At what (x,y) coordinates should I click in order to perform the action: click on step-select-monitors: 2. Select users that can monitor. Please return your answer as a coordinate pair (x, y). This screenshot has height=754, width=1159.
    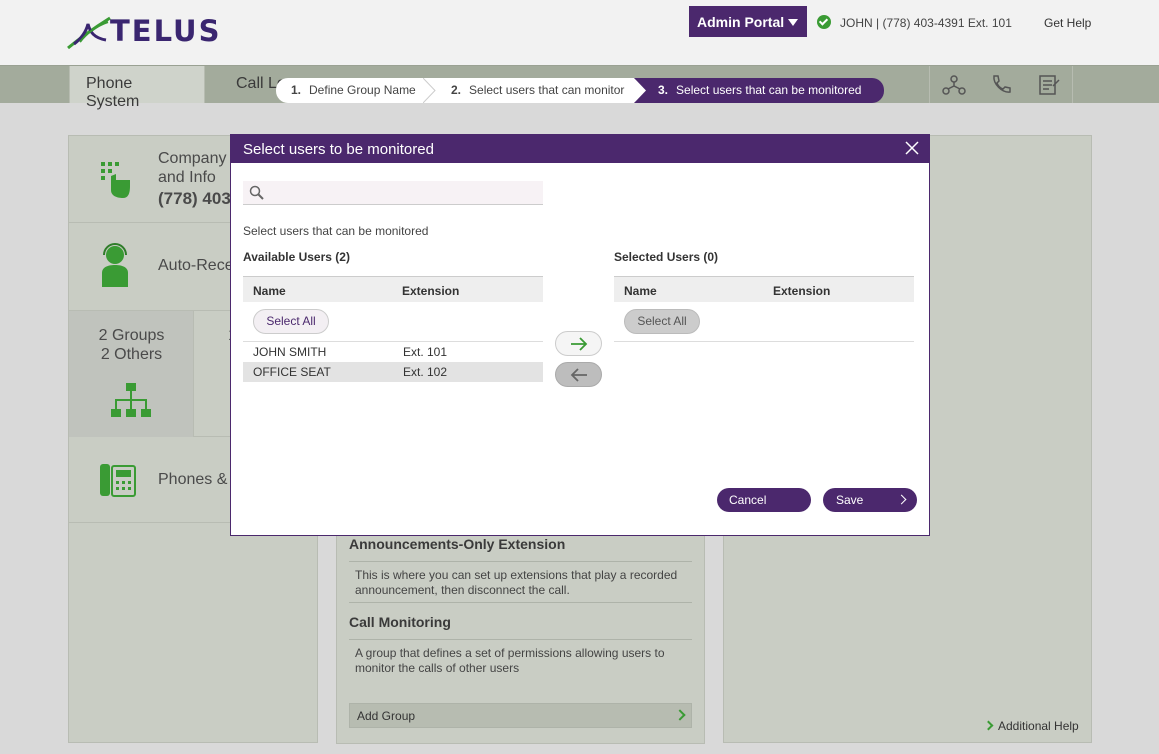
    Looking at the image, I should click on (536, 90).